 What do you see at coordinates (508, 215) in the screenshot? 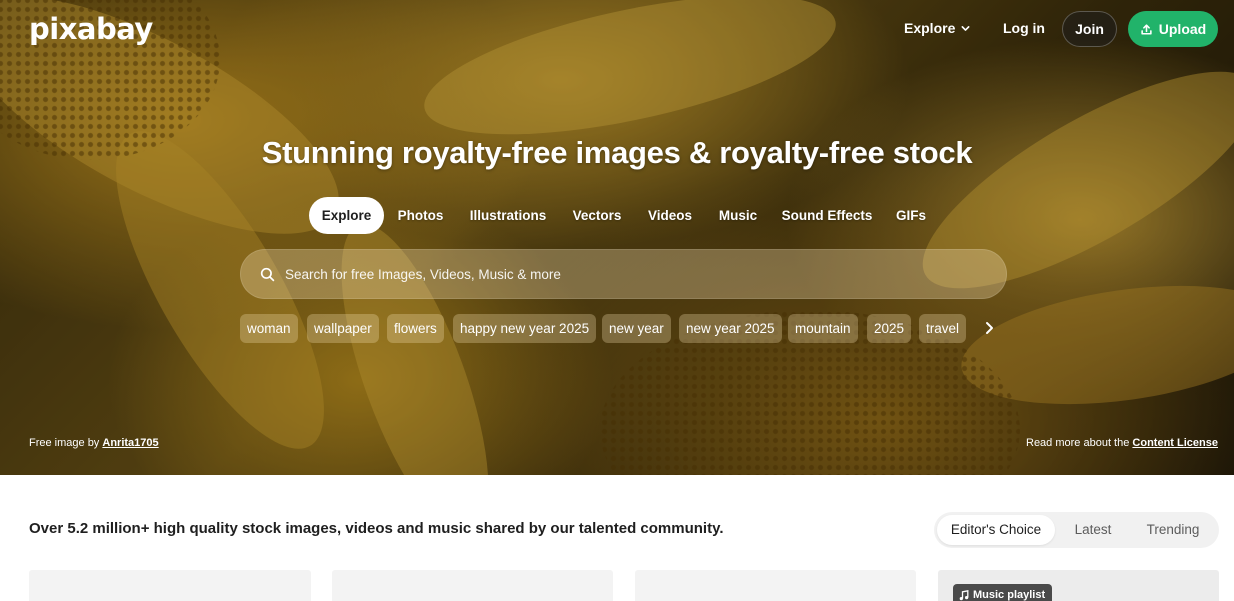
I see `tab-illustrations: Illustrations` at bounding box center [508, 215].